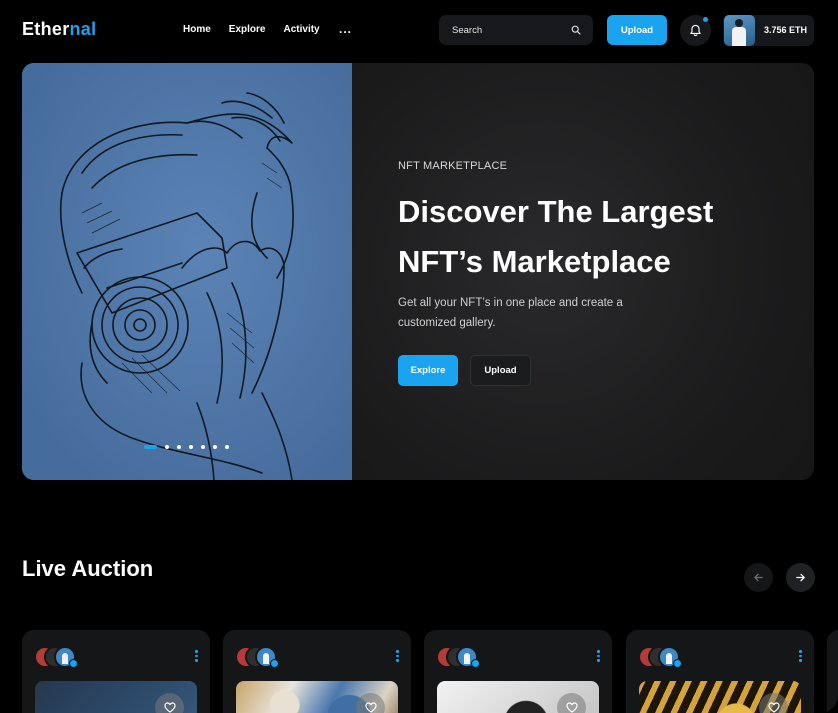  Describe the element at coordinates (786, 30) in the screenshot. I see `balance-text: 3.756 ETH` at that location.